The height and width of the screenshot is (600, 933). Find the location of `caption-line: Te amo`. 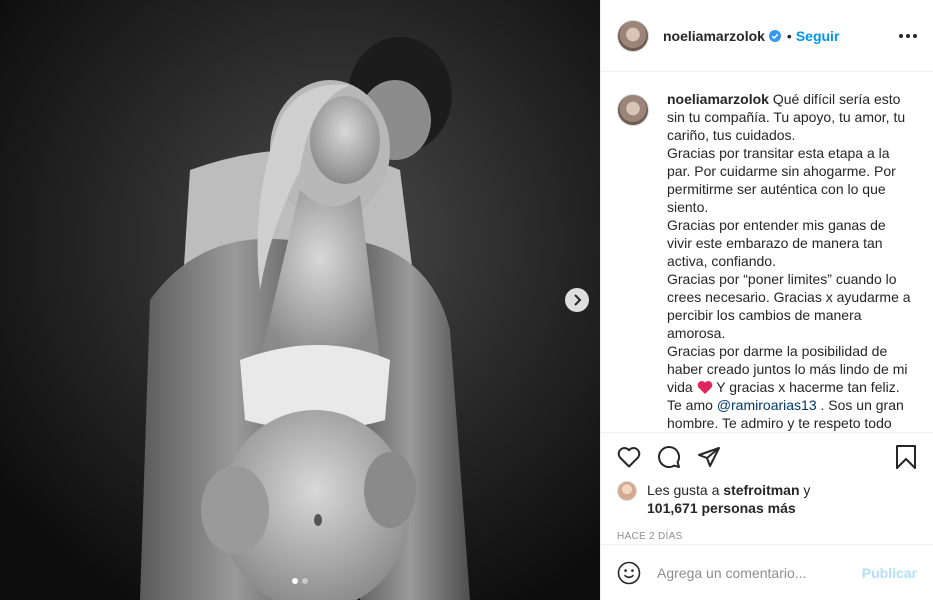

caption-line: Te amo is located at coordinates (692, 405).